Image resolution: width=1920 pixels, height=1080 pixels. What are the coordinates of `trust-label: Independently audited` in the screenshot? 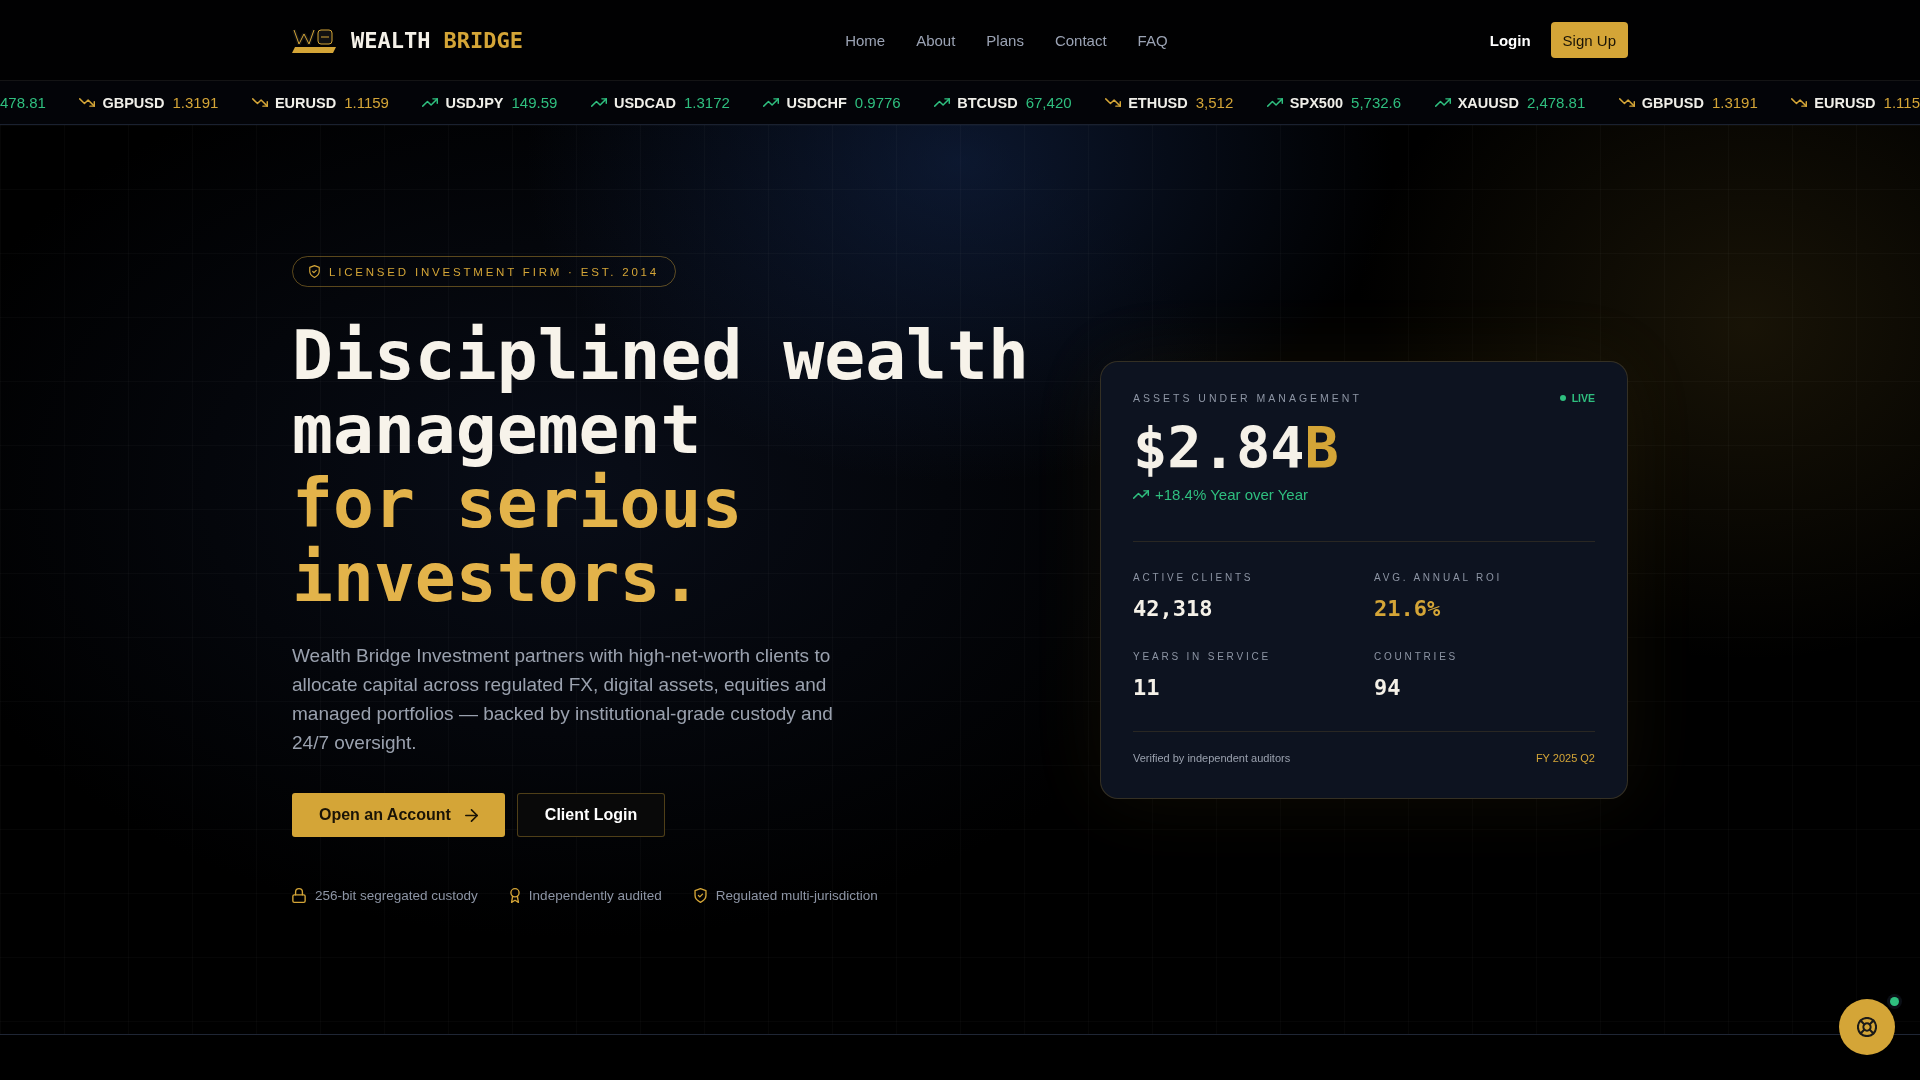 It's located at (595, 895).